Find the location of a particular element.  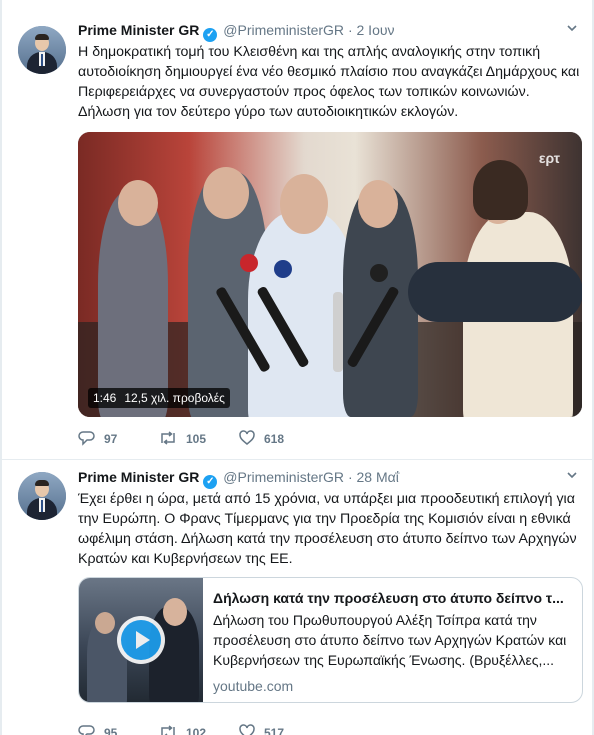

reply-count: 97 is located at coordinates (111, 439).